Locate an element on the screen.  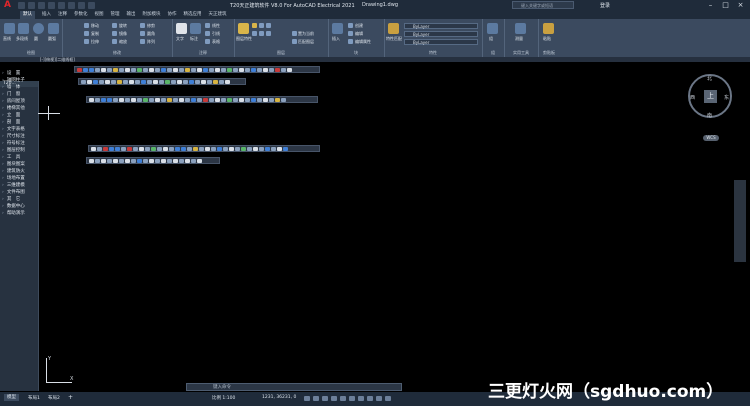
palette-item: › 房间屋顶 is located at coordinates (19, 102).